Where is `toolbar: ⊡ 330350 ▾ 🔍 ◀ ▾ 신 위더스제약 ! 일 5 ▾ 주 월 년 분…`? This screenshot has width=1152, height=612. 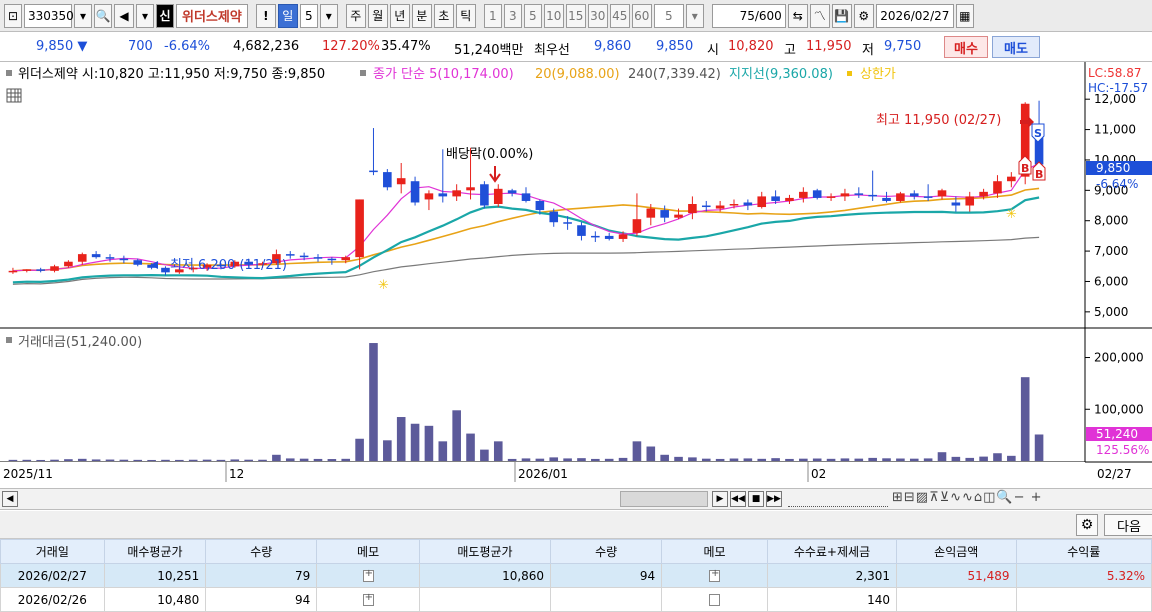 toolbar: ⊡ 330350 ▾ 🔍 ◀ ▾ 신 위더스제약 ! 일 5 ▾ 주 월 년 분… is located at coordinates (576, 16).